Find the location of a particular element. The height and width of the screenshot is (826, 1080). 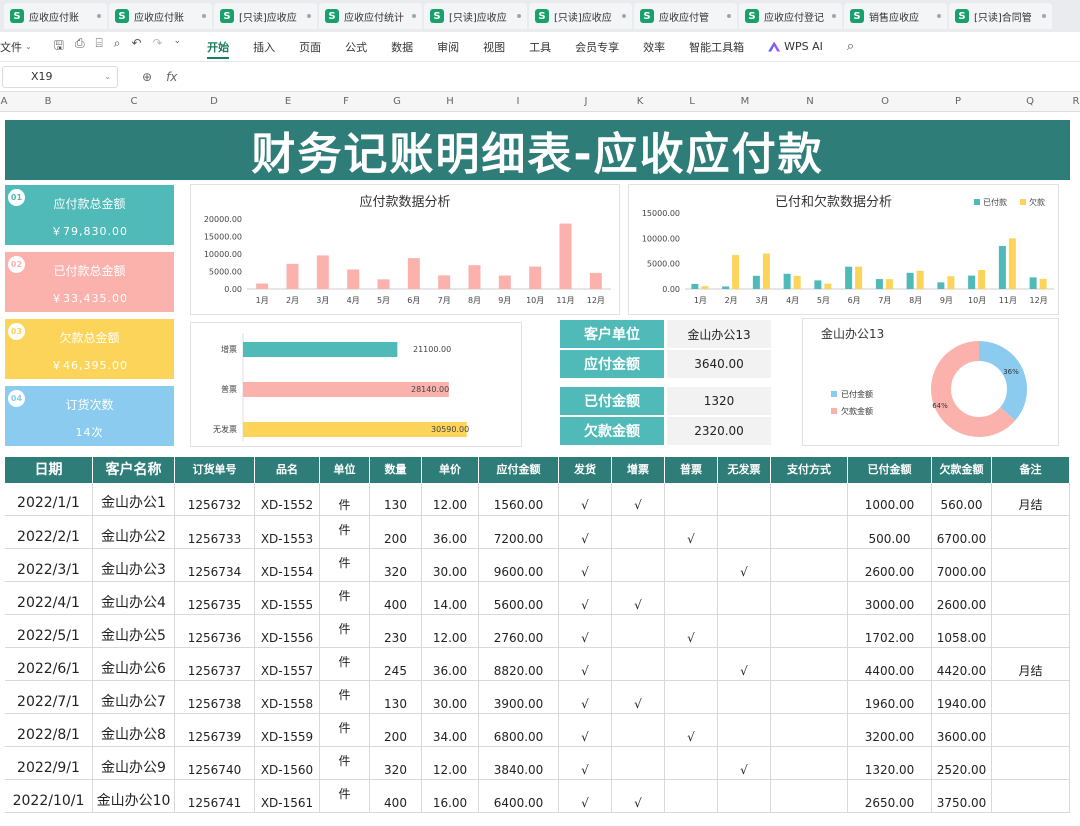

table-cell: 1560.00 is located at coordinates (519, 499).